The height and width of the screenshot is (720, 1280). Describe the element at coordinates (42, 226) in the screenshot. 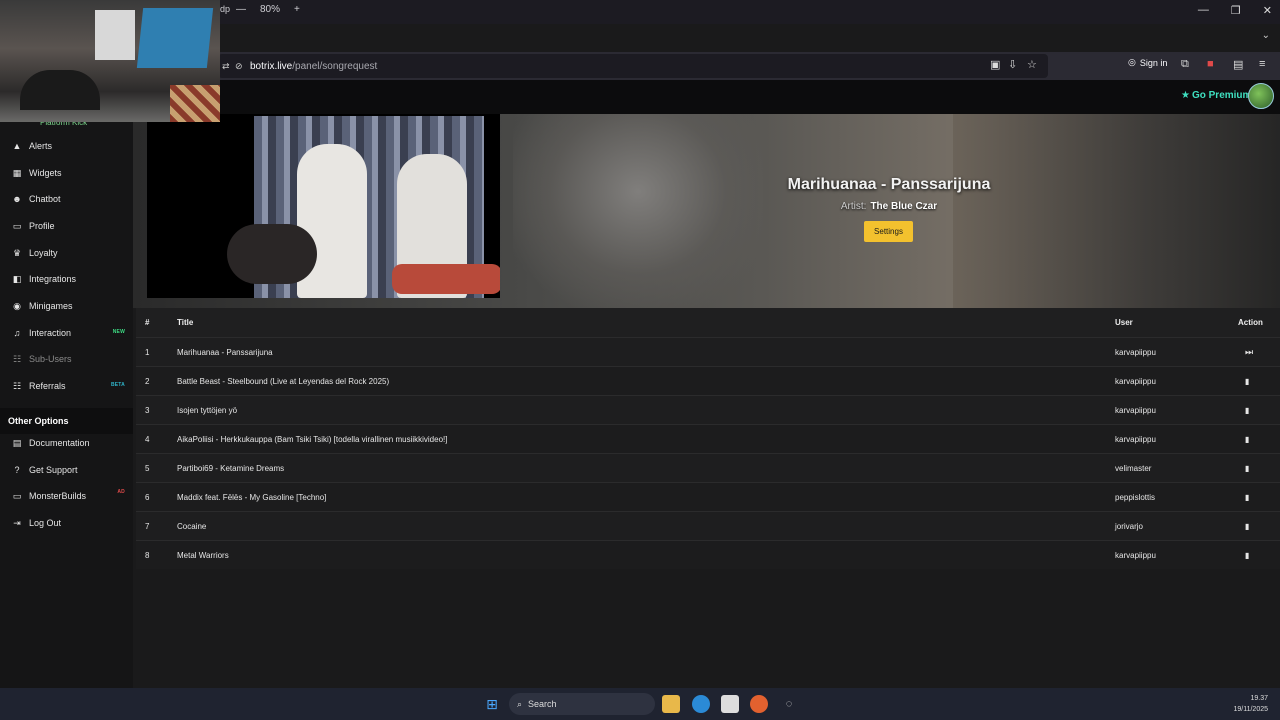

I see `sidebar-item-label: Profile` at that location.